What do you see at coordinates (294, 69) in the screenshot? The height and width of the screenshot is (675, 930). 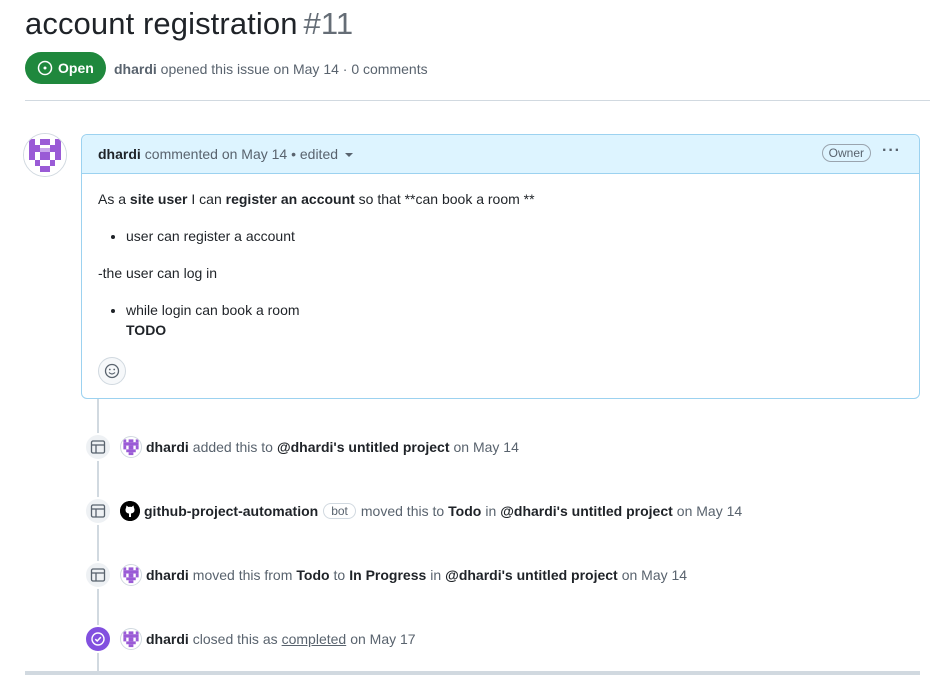 I see `issue-meta-text: opened this issue on May 14 · 0 comments` at bounding box center [294, 69].